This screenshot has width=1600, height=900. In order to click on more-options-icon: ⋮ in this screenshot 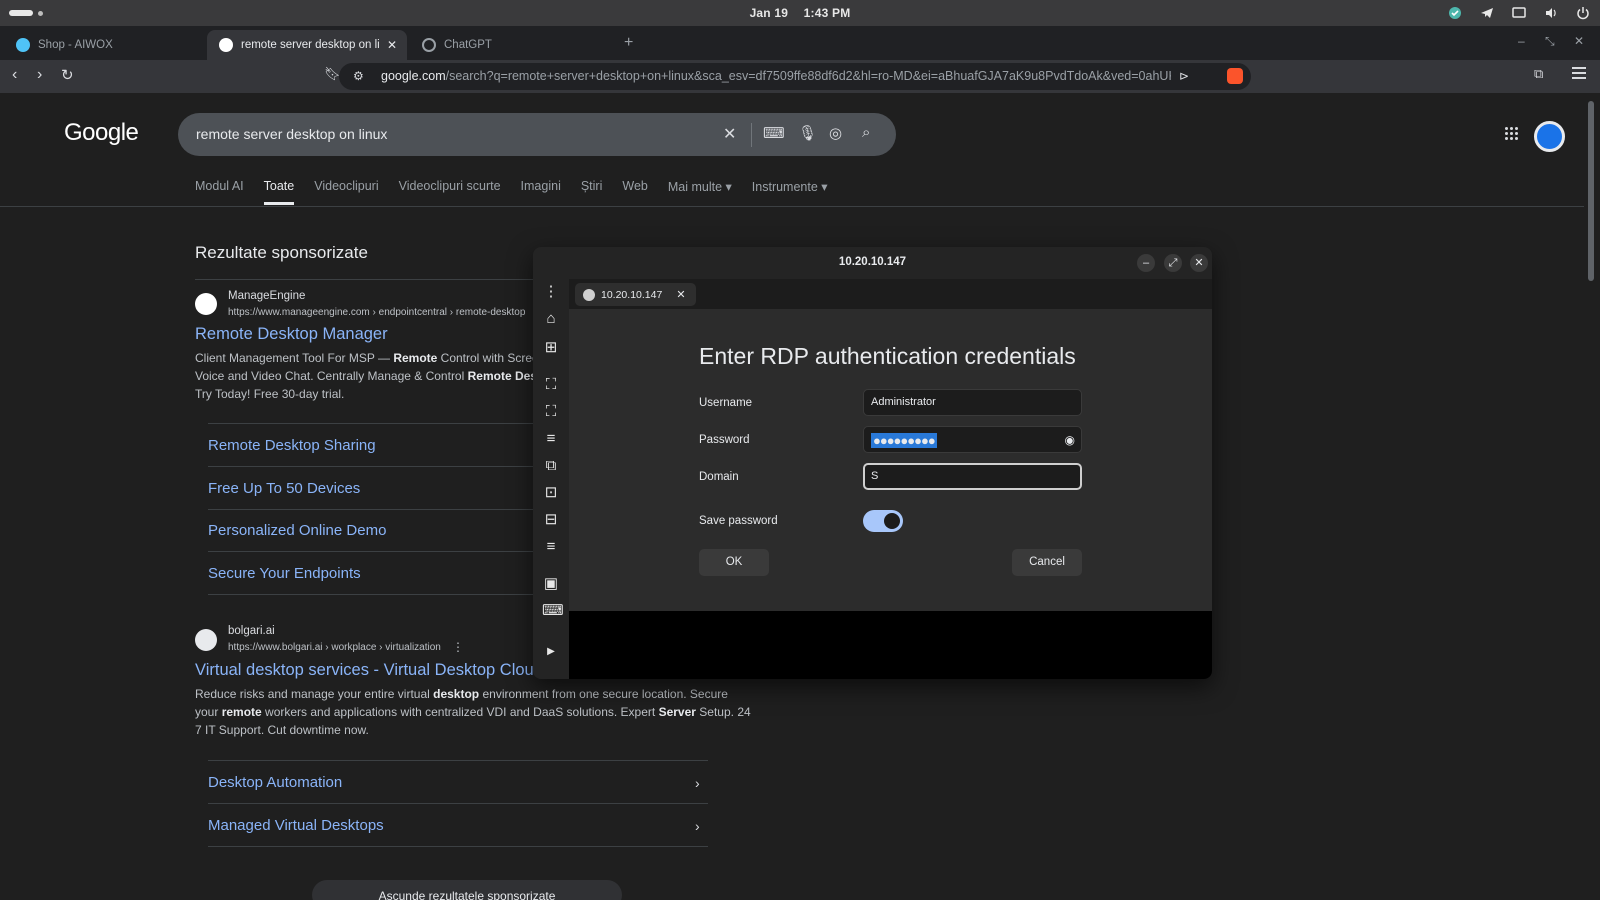, I will do `click(458, 647)`.